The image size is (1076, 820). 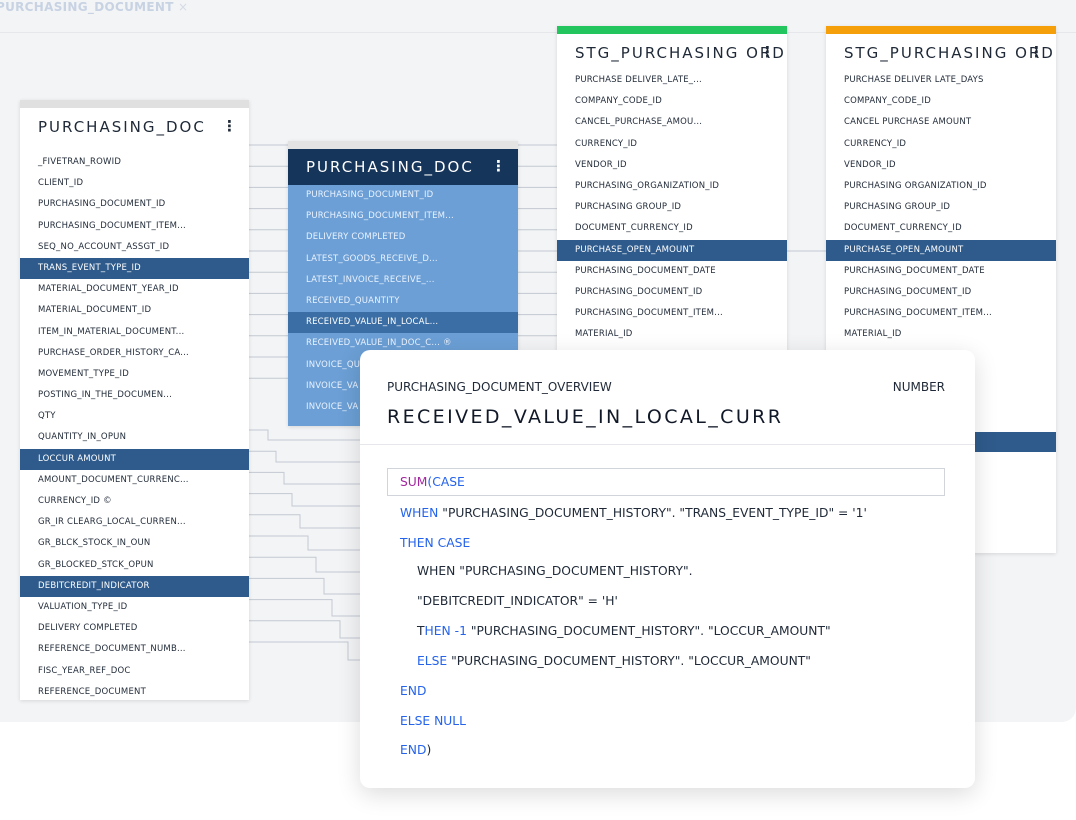 What do you see at coordinates (134, 268) in the screenshot?
I see `column-row-trans-event-type-id: TRANS_EVENT_TYPE_ID` at bounding box center [134, 268].